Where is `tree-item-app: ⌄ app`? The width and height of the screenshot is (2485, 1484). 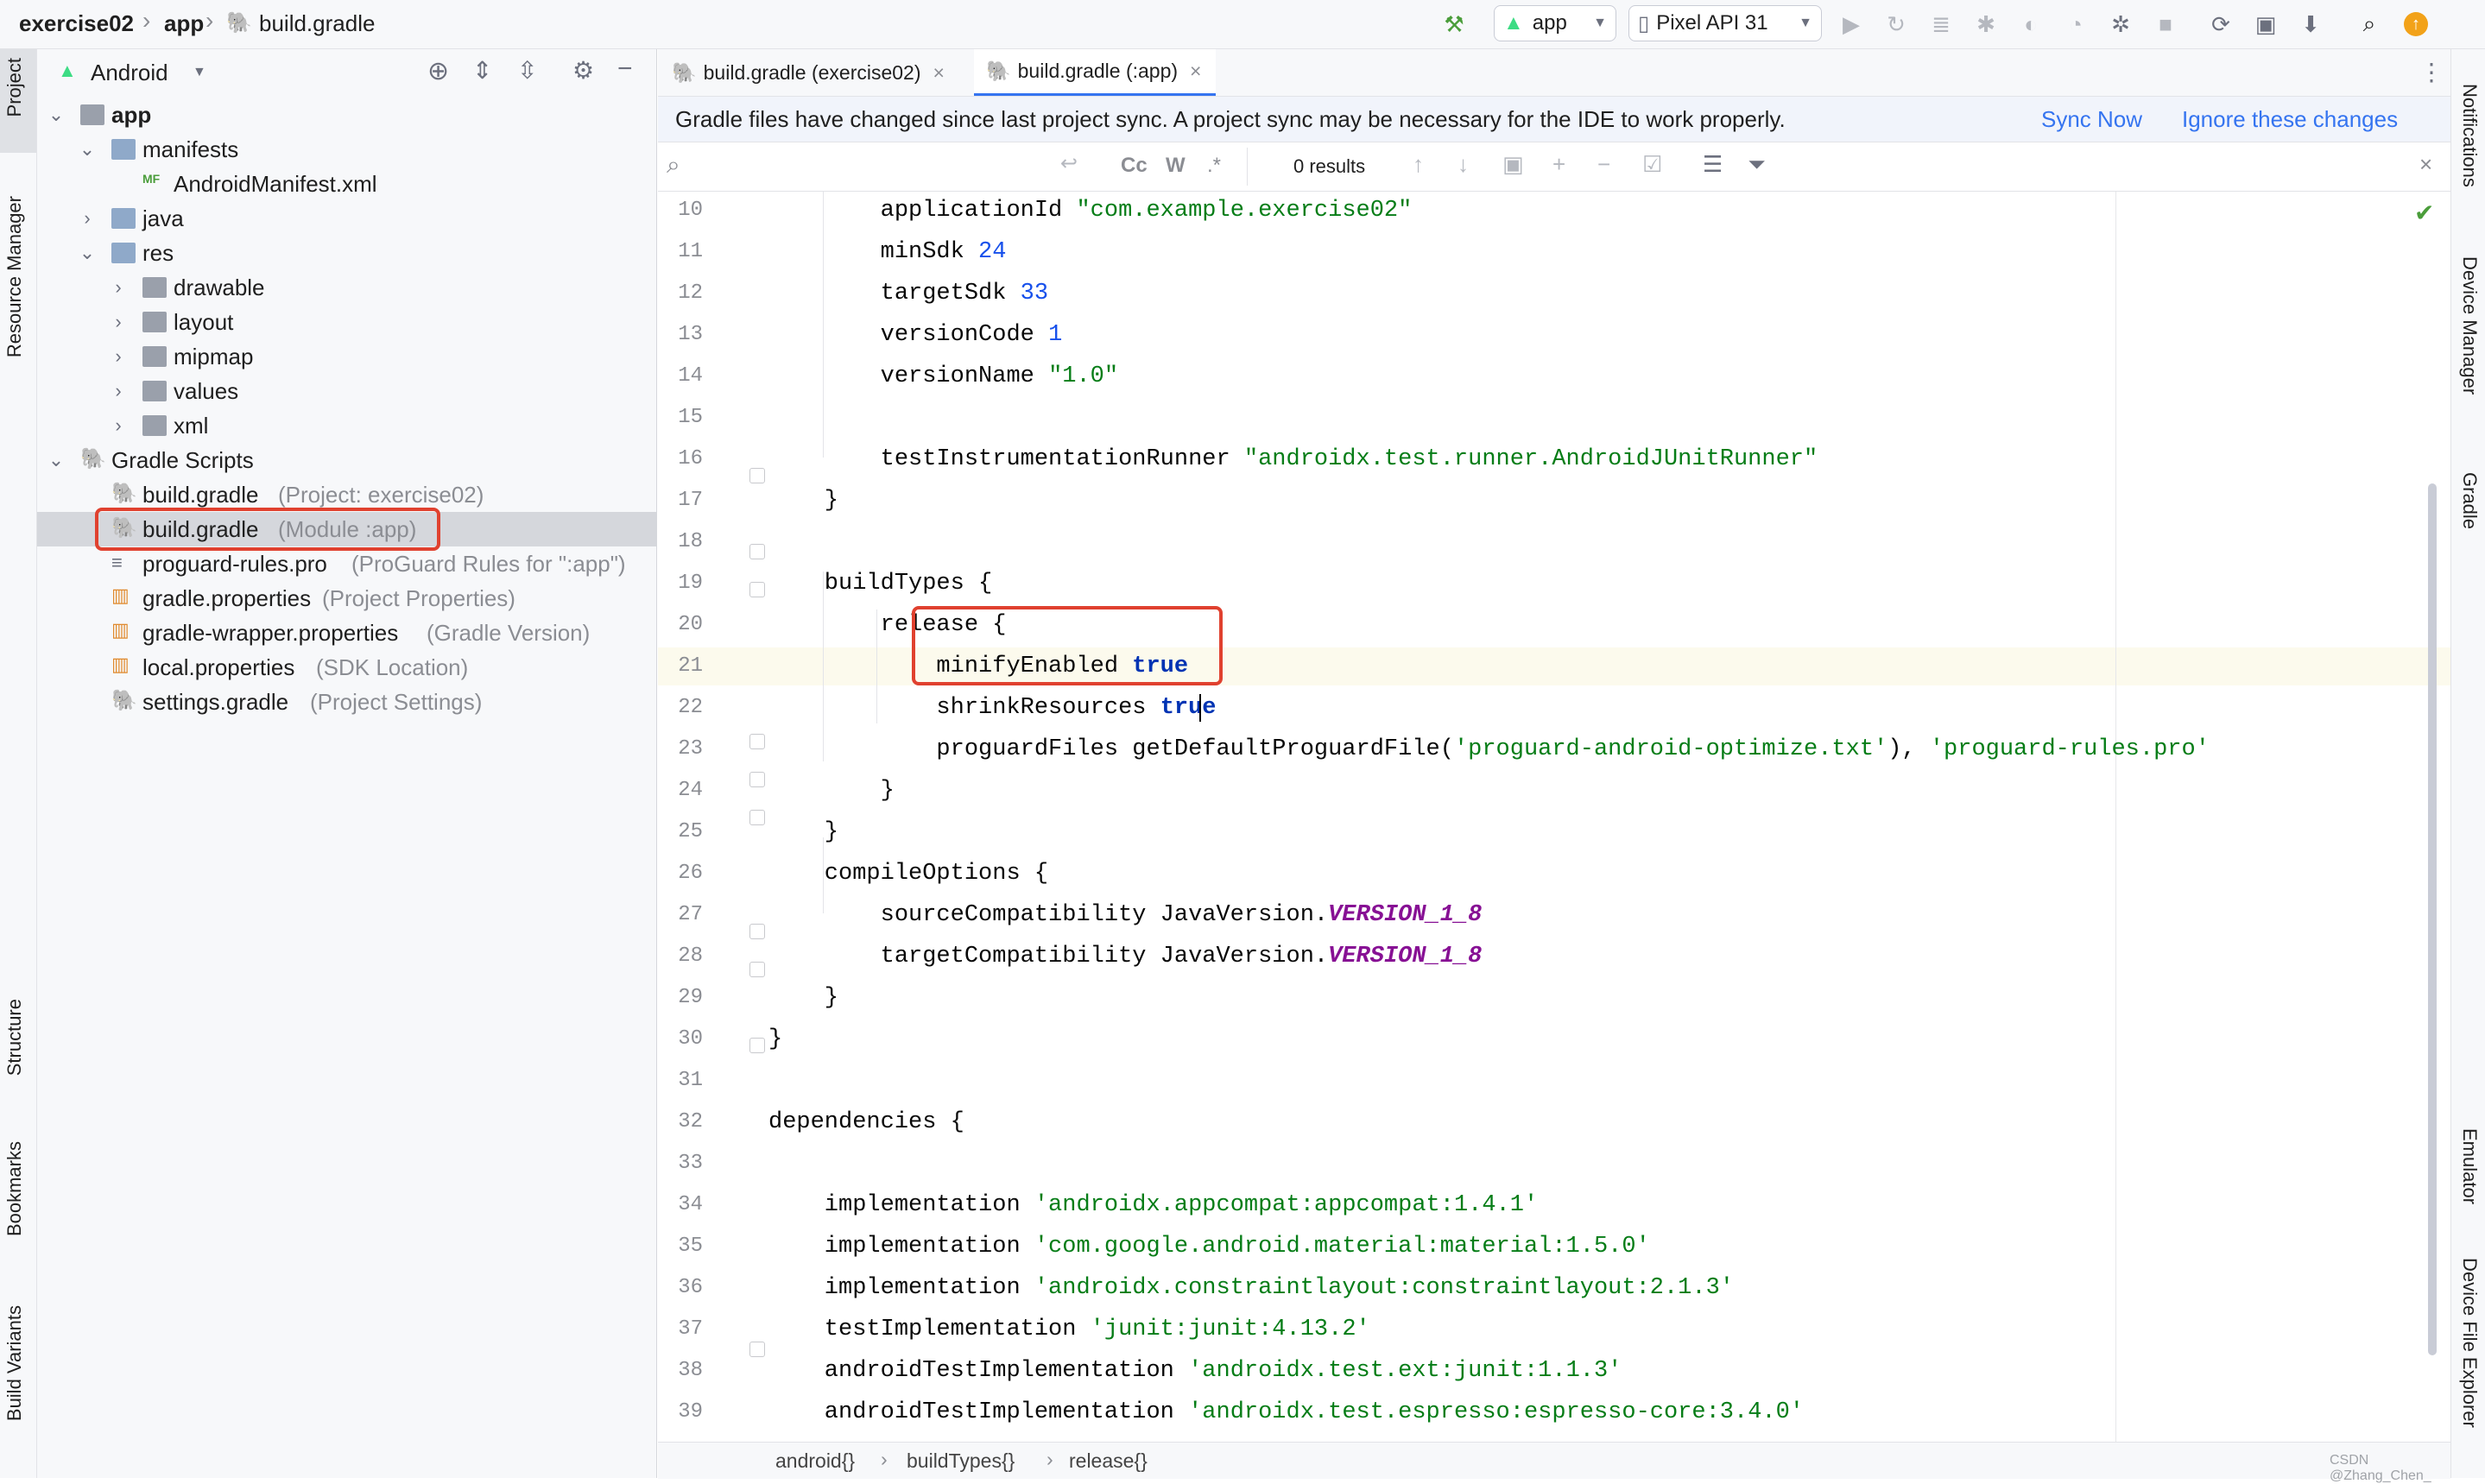
tree-item-app: ⌄ app is located at coordinates (346, 115).